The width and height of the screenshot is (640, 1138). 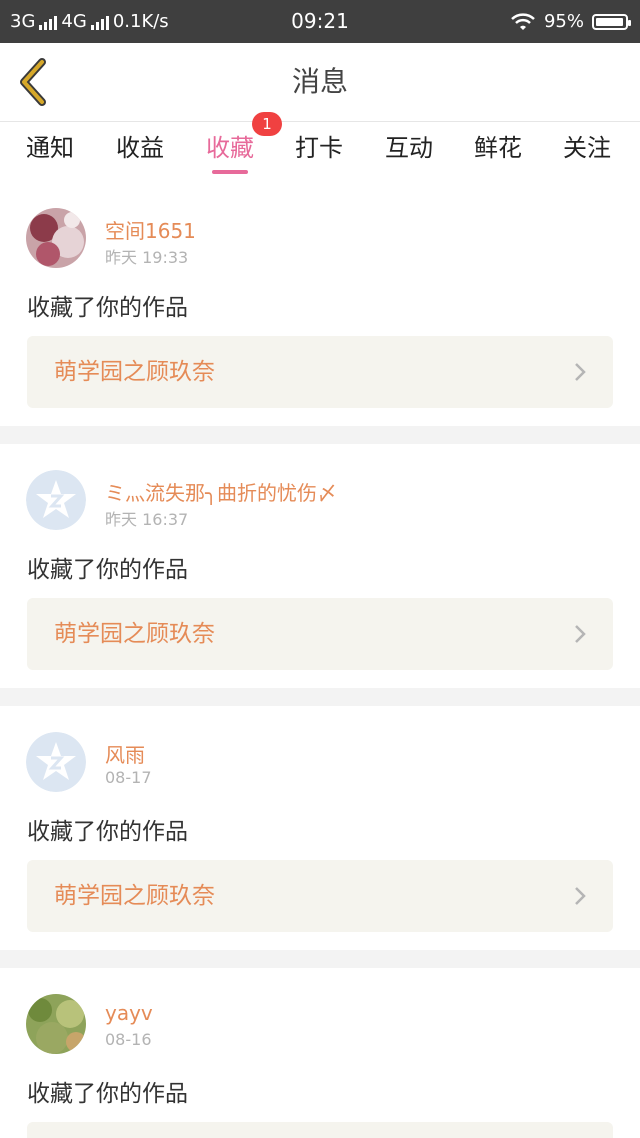 What do you see at coordinates (128, 777) in the screenshot?
I see `timestamp: 08-17` at bounding box center [128, 777].